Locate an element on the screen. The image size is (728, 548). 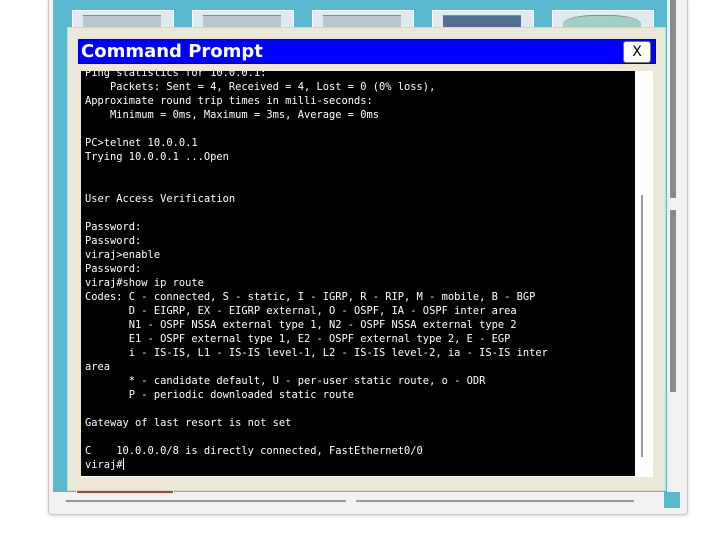
terminal-line: P - periodic downloaded static route is located at coordinates (219, 395).